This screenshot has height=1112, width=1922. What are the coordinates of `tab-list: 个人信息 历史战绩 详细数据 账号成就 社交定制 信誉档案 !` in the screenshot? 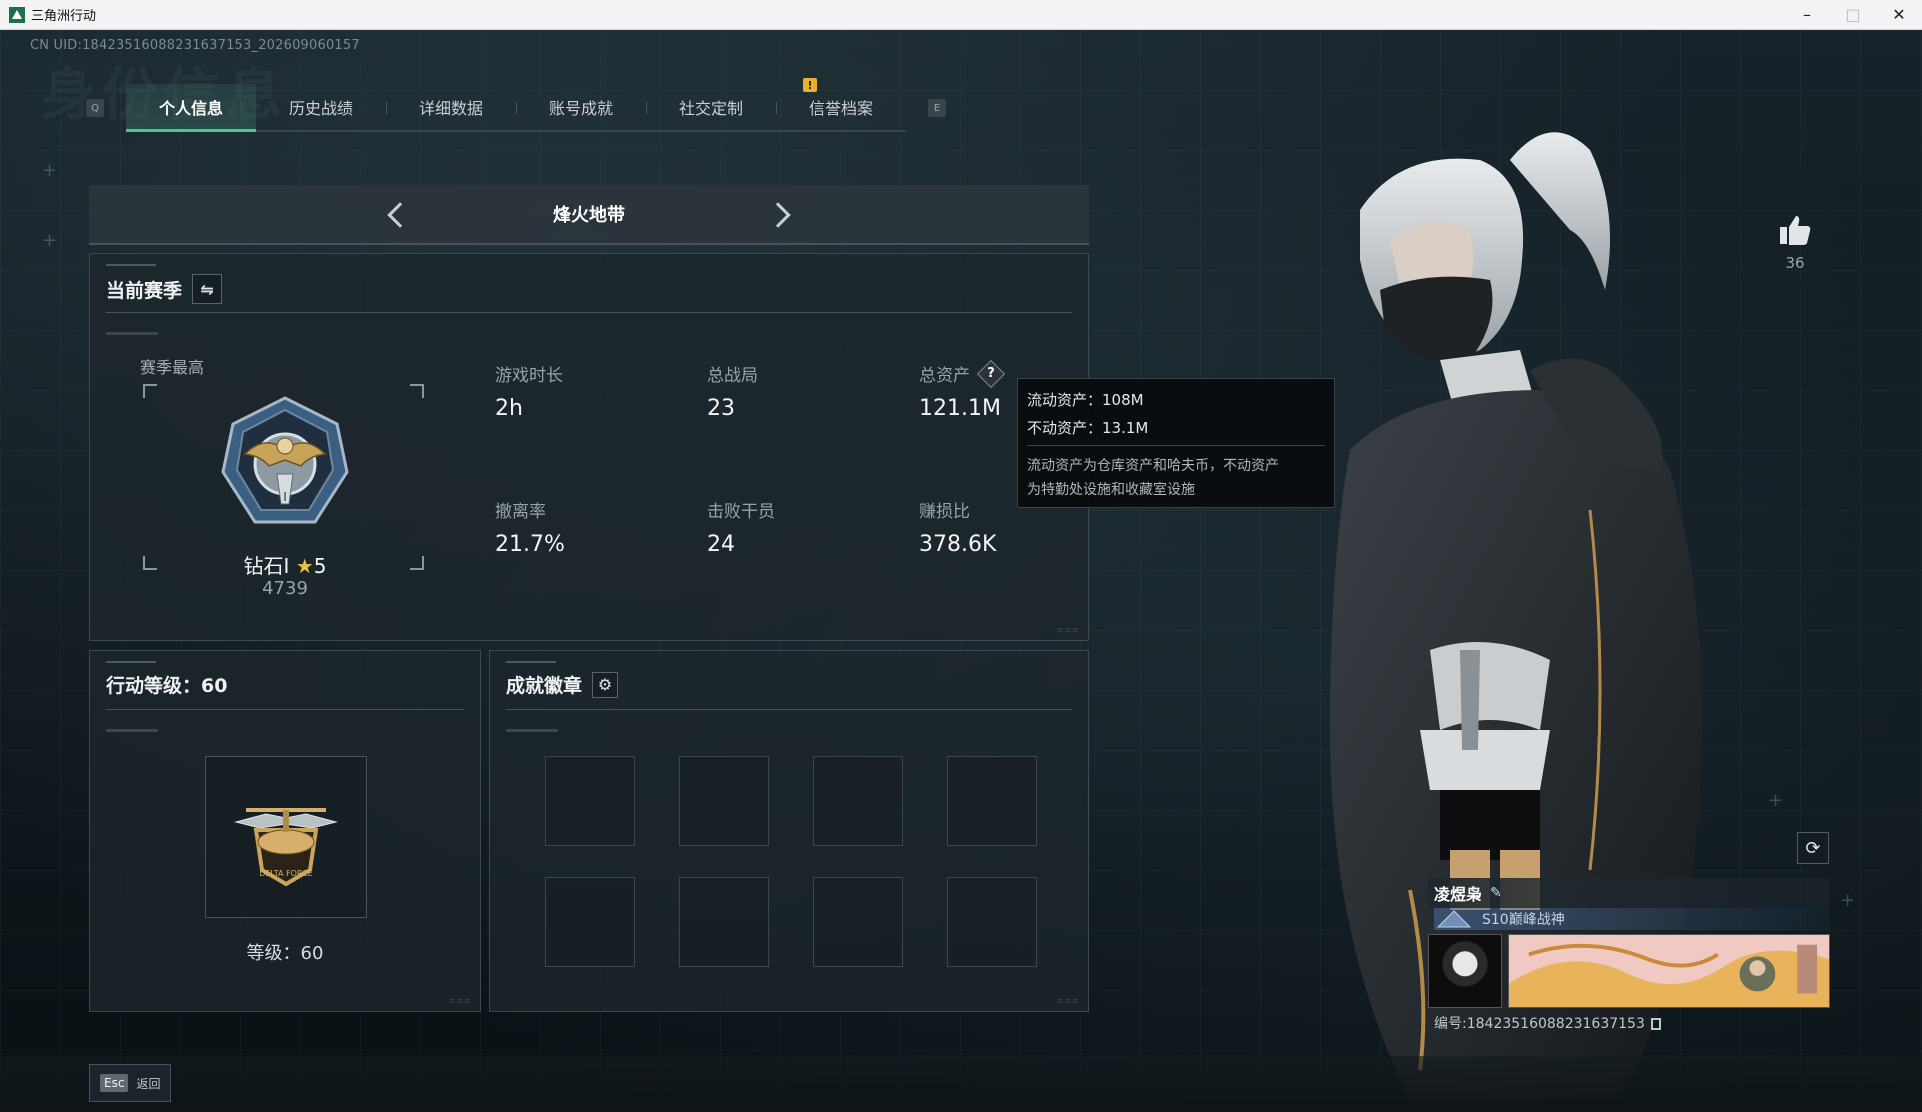 It's located at (516, 105).